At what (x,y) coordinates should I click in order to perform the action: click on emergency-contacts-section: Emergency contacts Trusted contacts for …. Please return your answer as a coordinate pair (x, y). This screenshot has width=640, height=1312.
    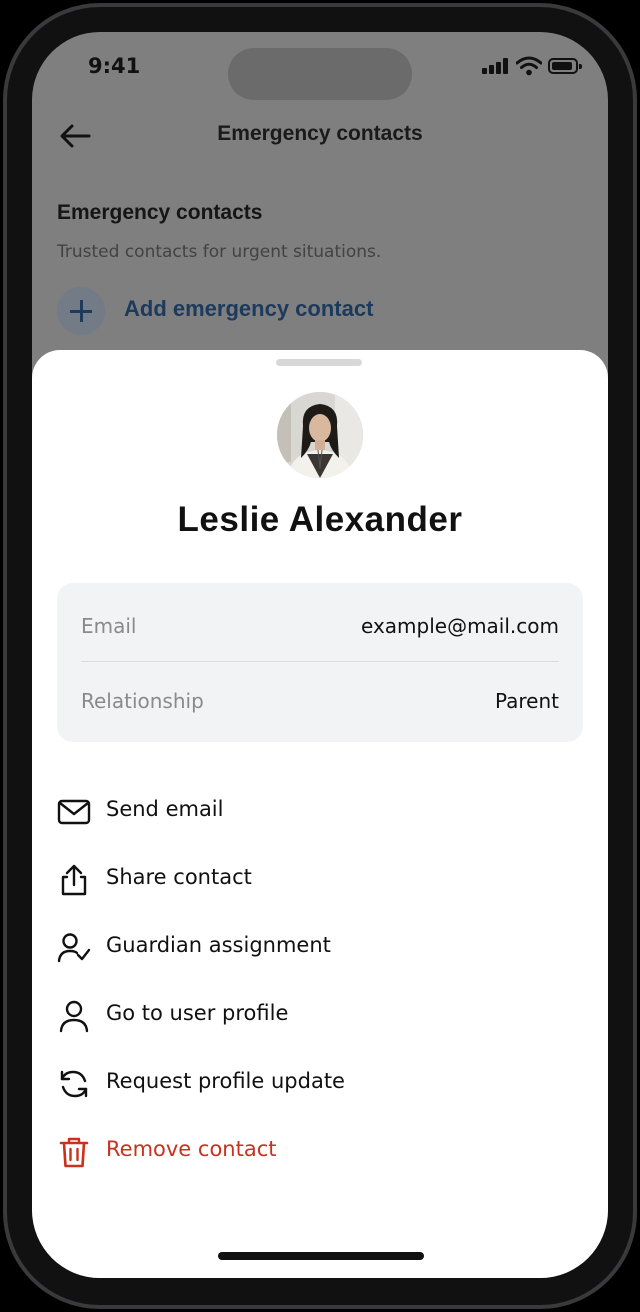
    Looking at the image, I should click on (320, 270).